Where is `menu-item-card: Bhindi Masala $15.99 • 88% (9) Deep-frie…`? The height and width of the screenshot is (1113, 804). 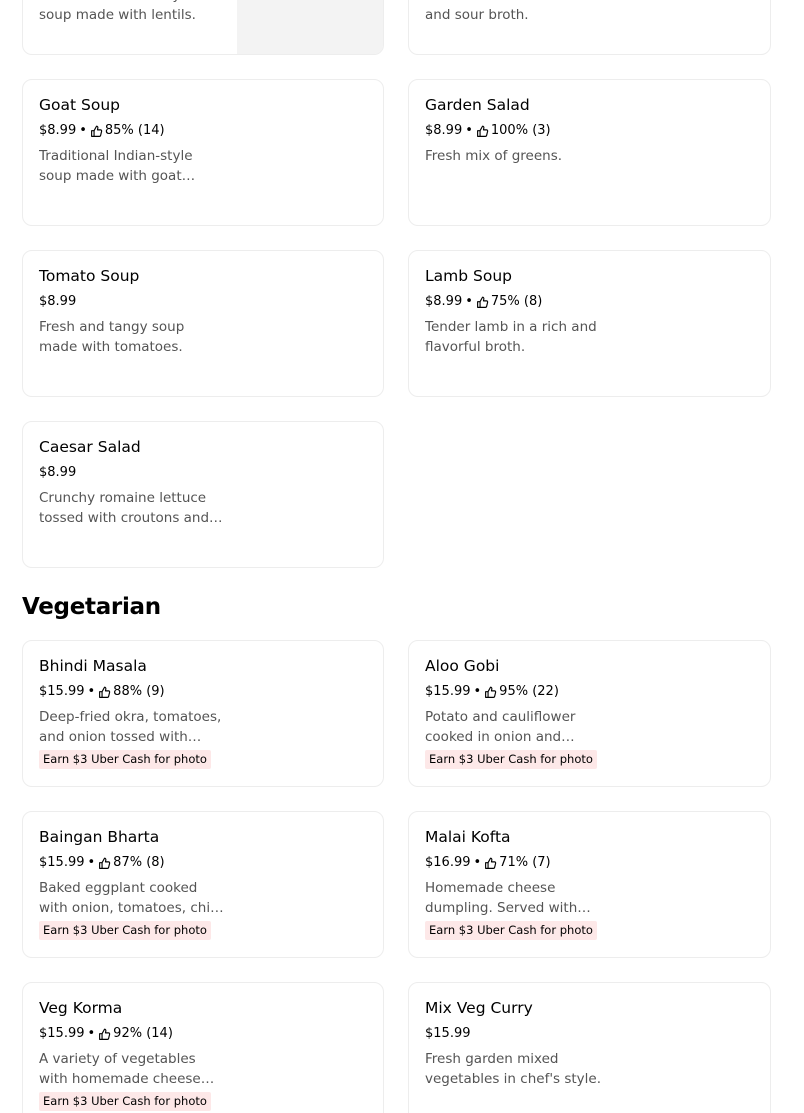
menu-item-card: Bhindi Masala $15.99 • 88% (9) Deep-frie… is located at coordinates (203, 713).